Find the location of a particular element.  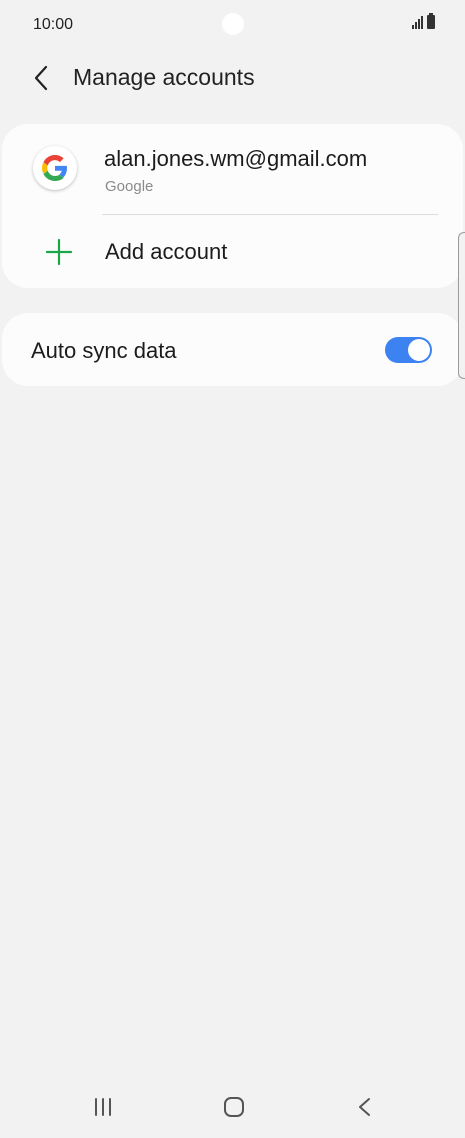

chevron-left-icon is located at coordinates (41, 78).